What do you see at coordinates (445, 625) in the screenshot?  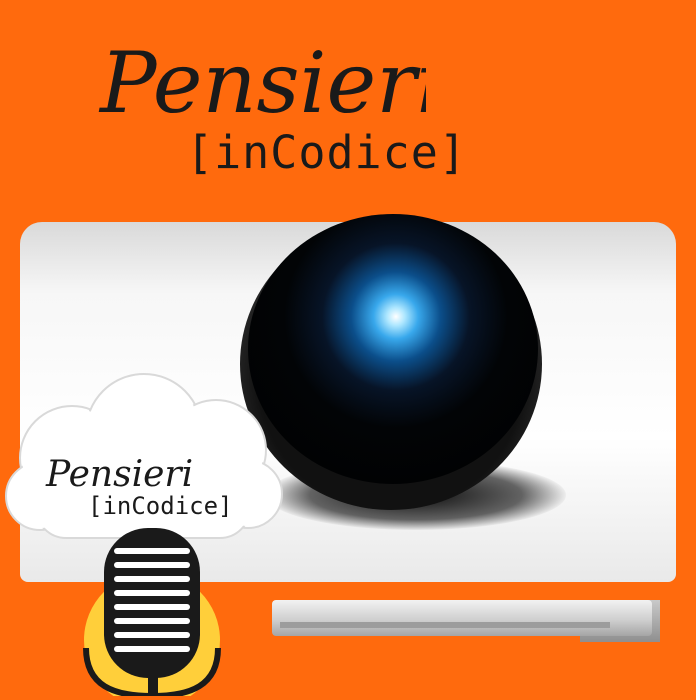 I see `webcam-base-strip` at bounding box center [445, 625].